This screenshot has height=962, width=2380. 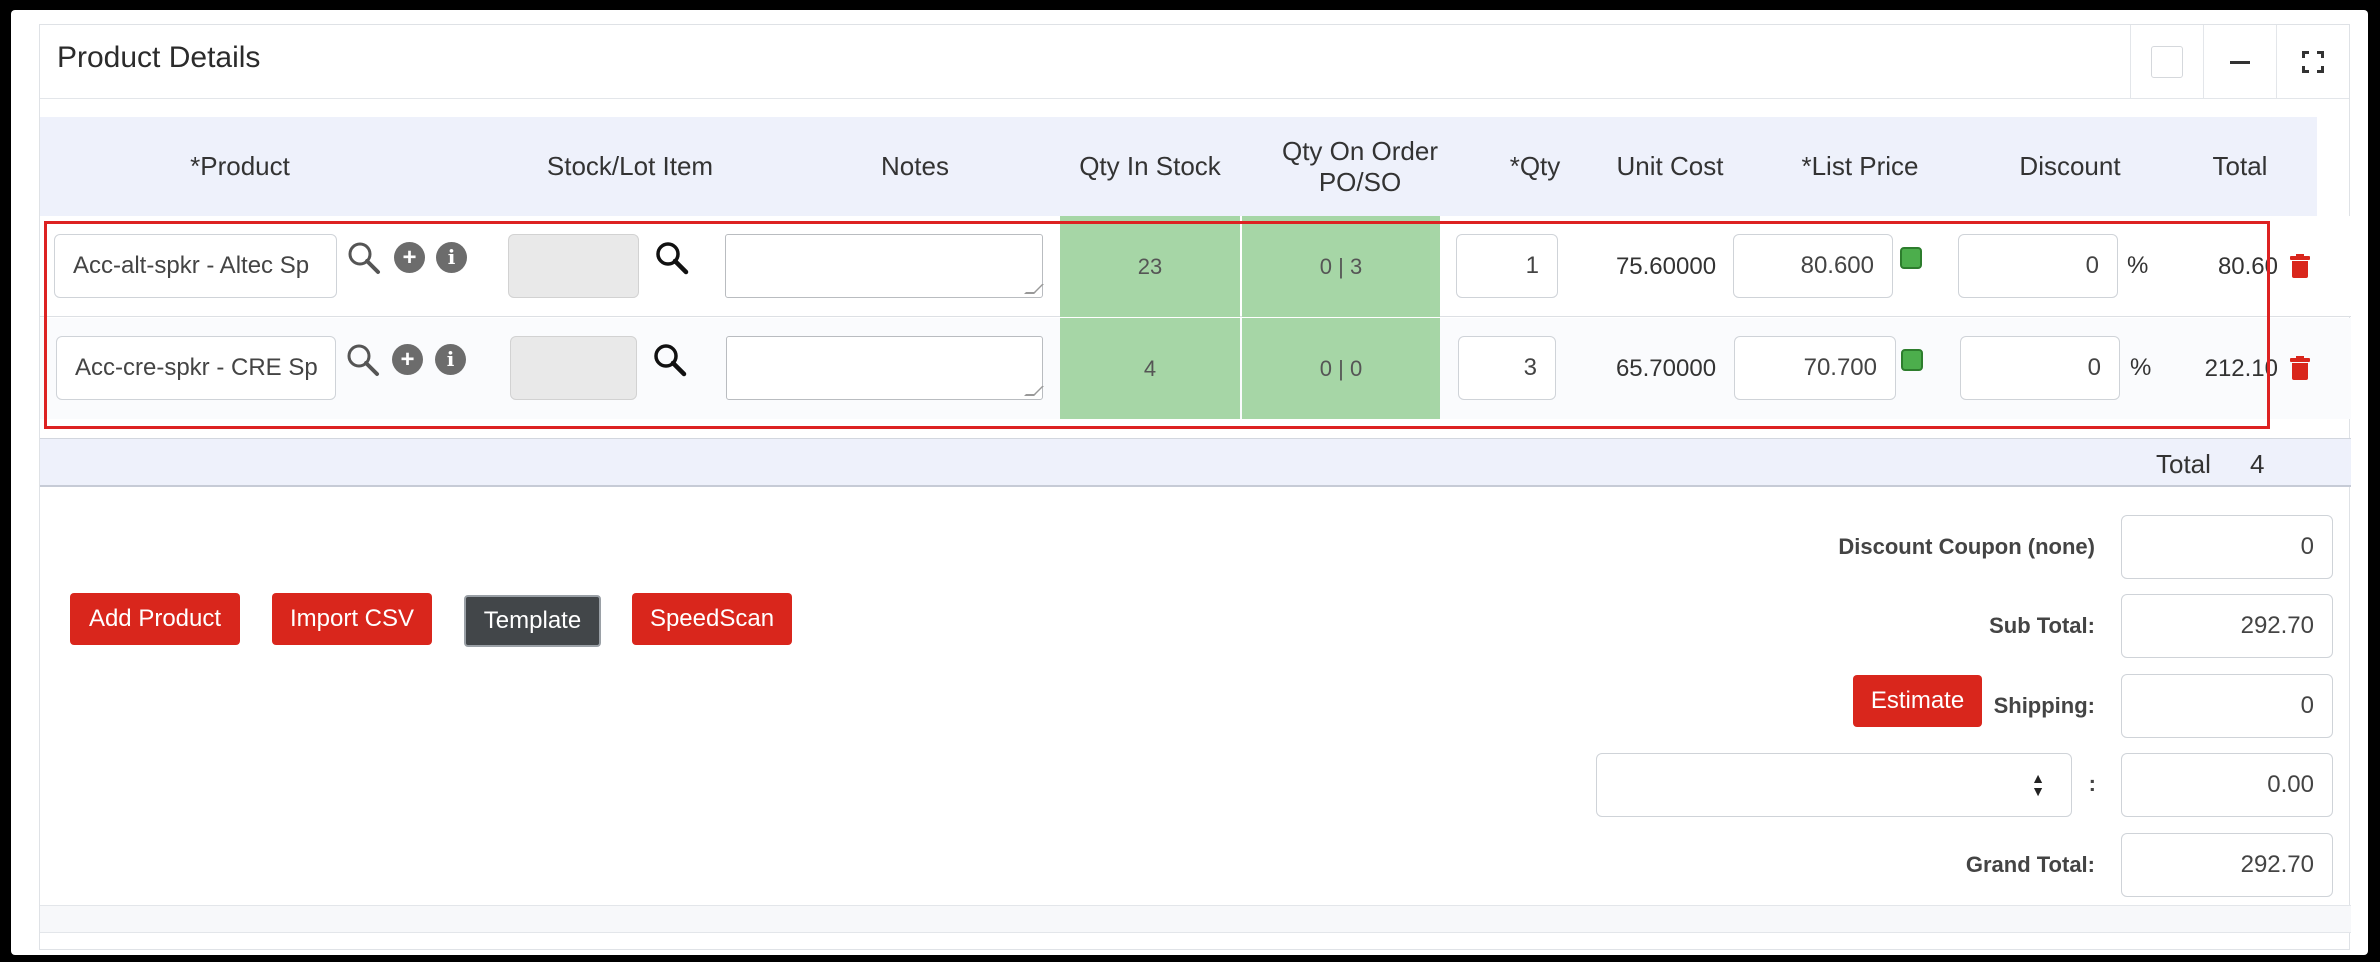 I want to click on expand-icon, so click(x=2313, y=62).